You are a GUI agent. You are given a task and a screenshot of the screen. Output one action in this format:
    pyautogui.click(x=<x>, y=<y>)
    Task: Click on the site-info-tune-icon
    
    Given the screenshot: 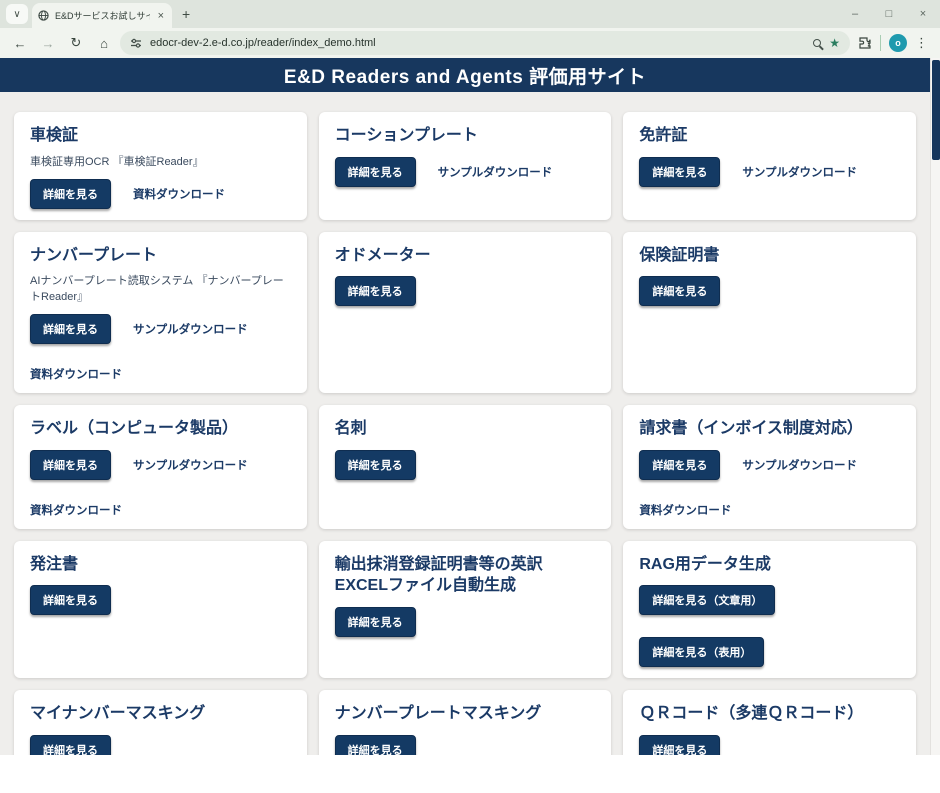 What is the action you would take?
    pyautogui.click(x=136, y=43)
    